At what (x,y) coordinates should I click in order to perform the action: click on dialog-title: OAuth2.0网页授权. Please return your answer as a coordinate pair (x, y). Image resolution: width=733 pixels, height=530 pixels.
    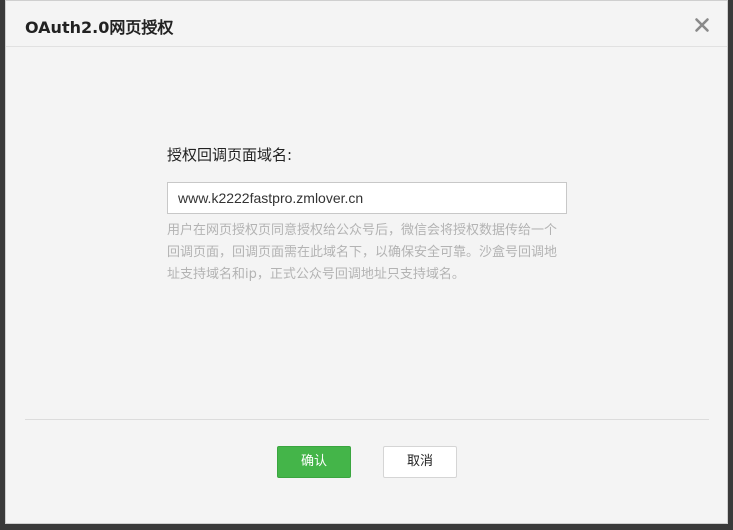
    Looking at the image, I should click on (99, 27).